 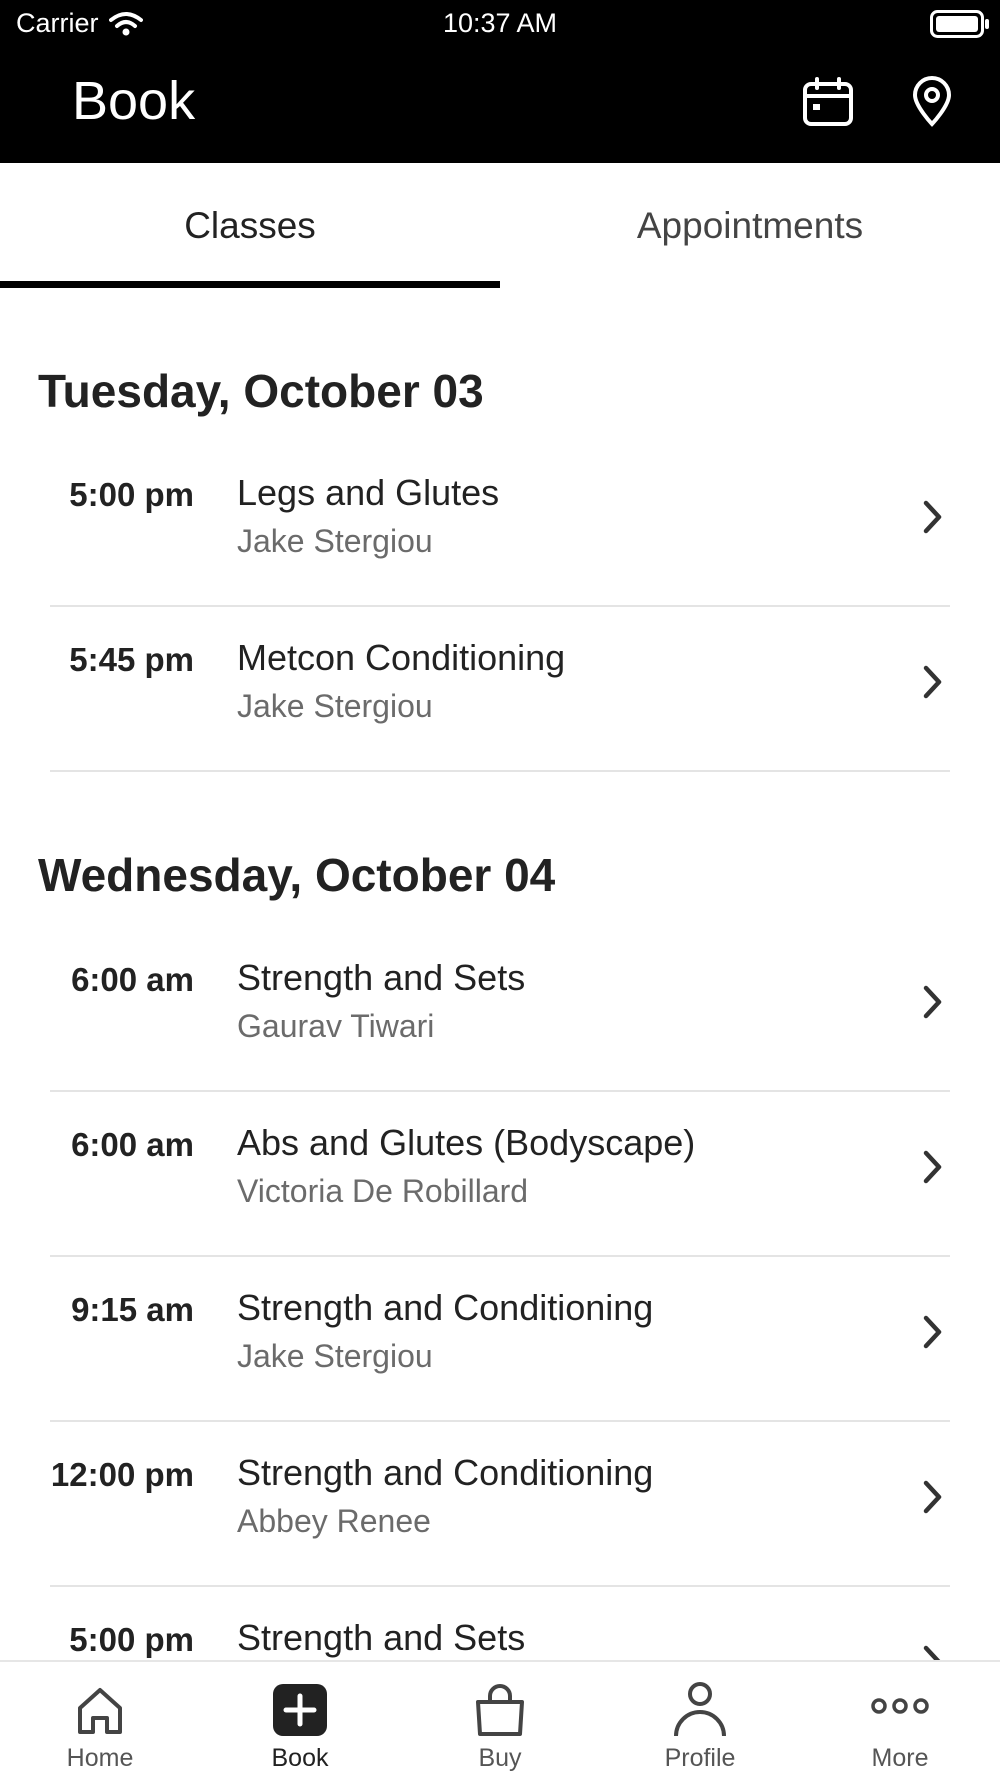 I want to click on class-name: Metcon Conditioning, so click(x=401, y=657).